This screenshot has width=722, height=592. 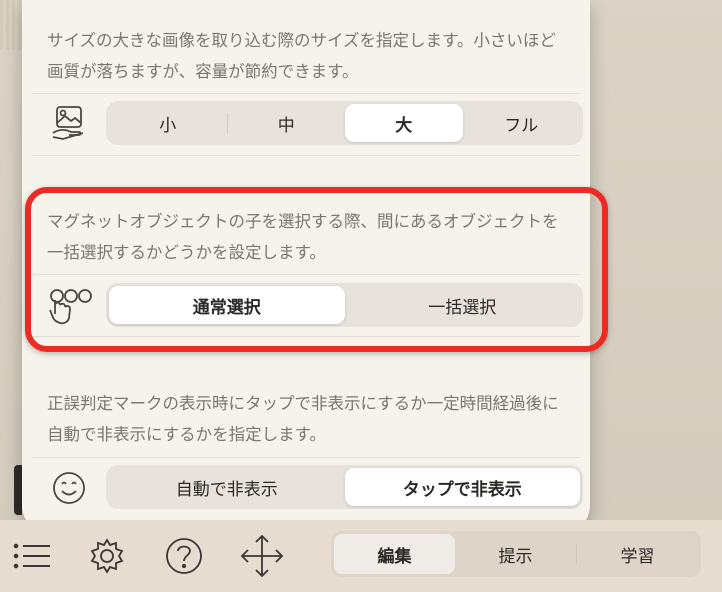 I want to click on judgment-mark-segmented-control: 自動で非表示 タップで非表示, so click(x=344, y=487).